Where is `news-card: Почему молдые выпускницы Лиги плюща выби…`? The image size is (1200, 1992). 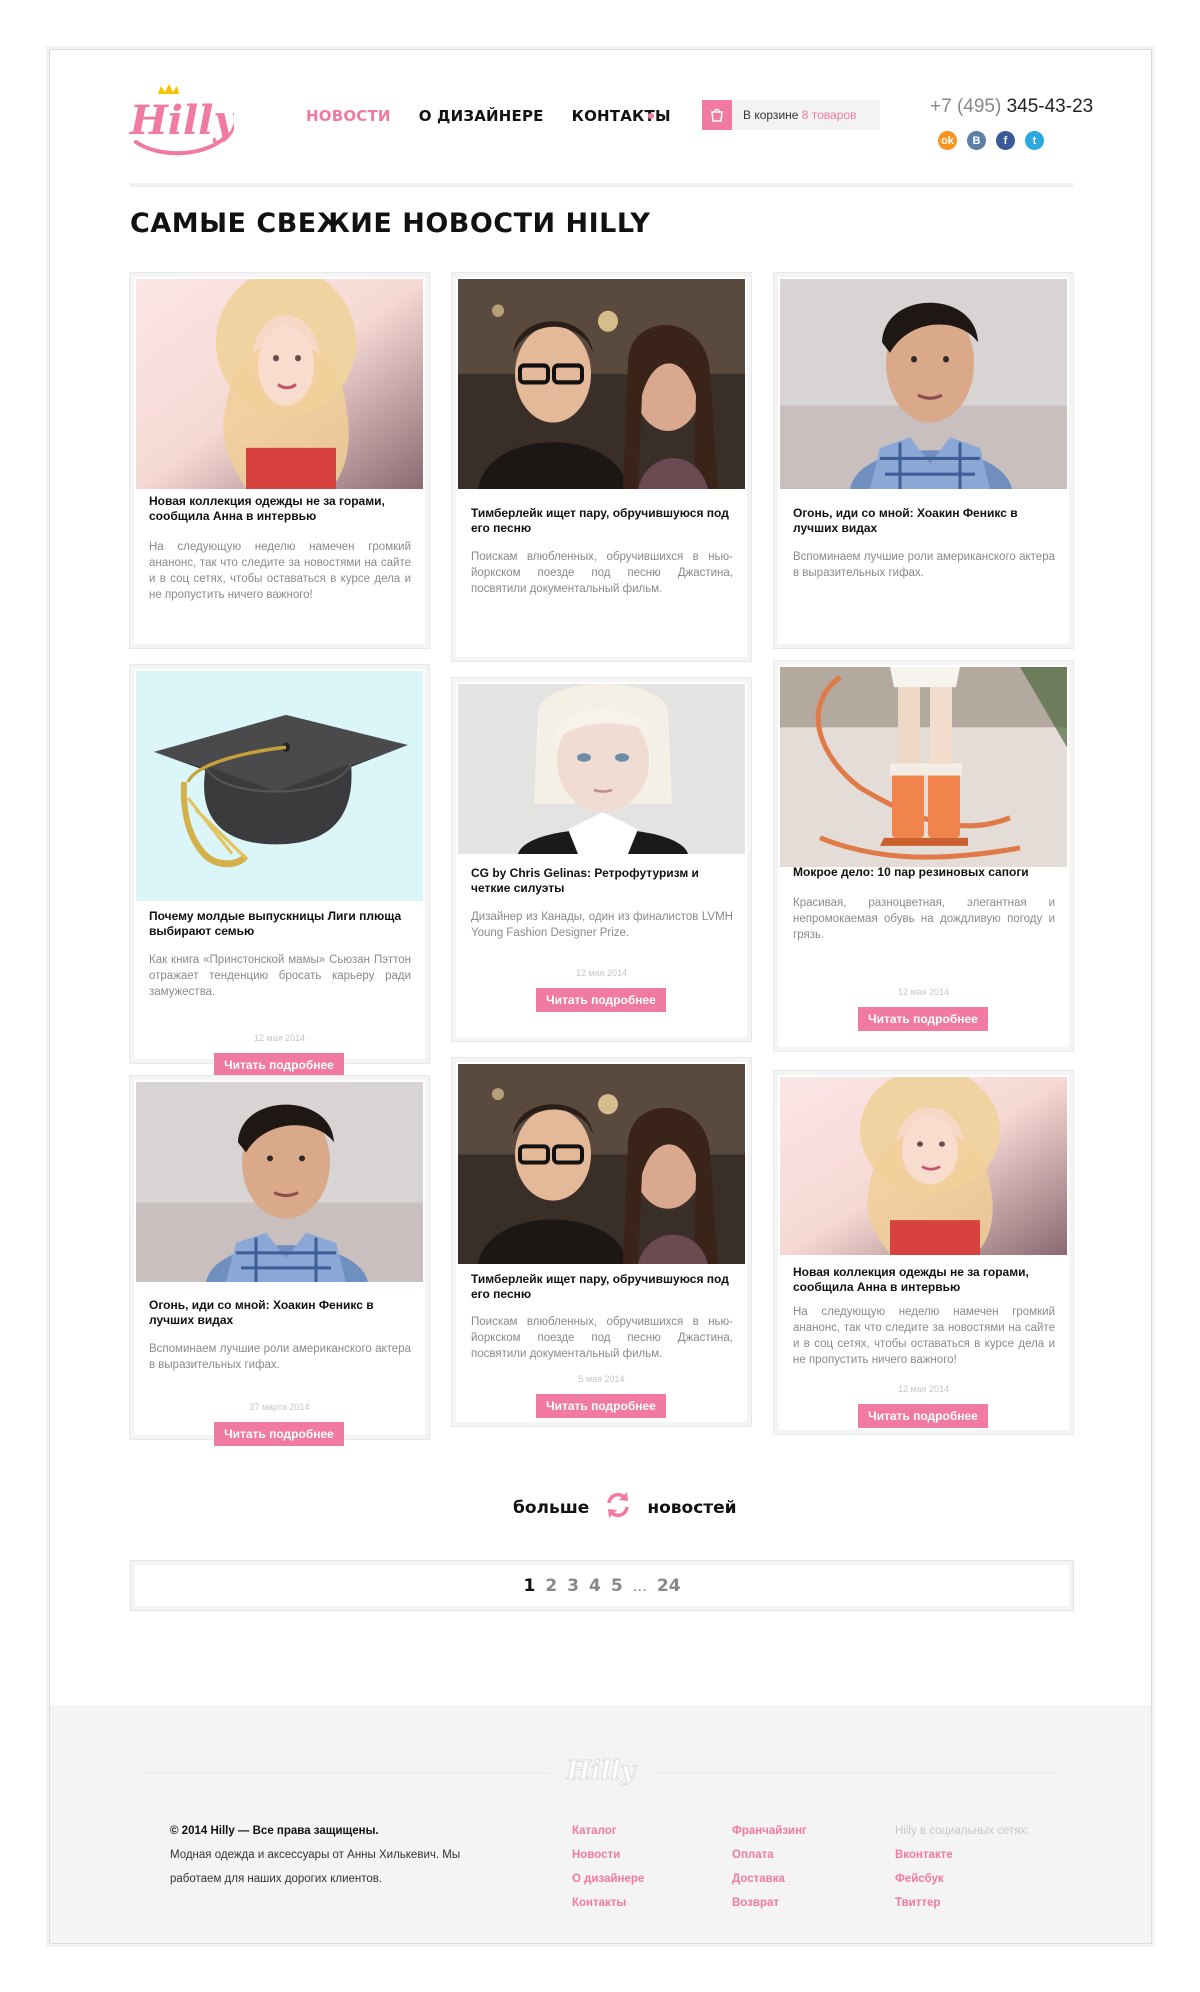 news-card: Почему молдые выпускницы Лиги плюща выби… is located at coordinates (279, 870).